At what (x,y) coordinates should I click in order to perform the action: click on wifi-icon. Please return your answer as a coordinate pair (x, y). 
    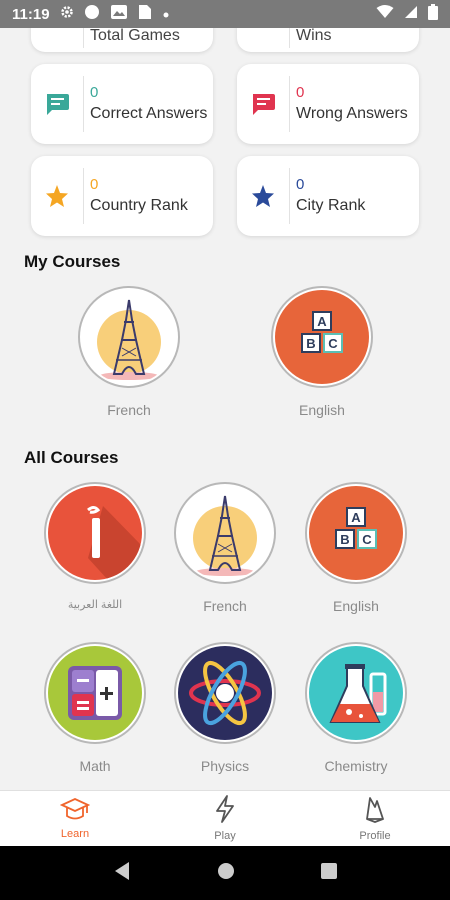
    Looking at the image, I should click on (385, 14).